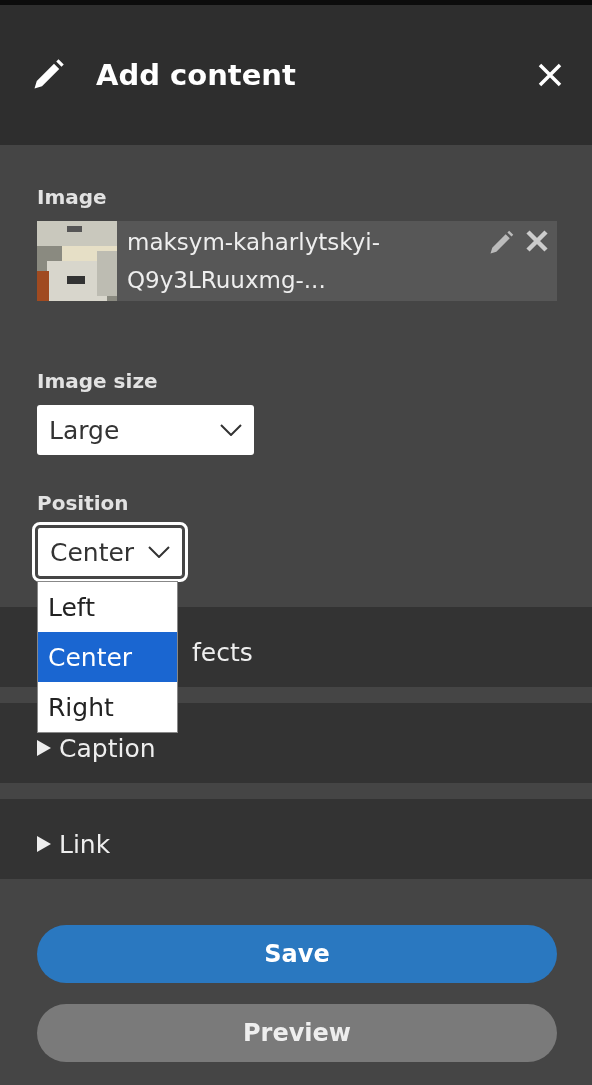  Describe the element at coordinates (297, 1033) in the screenshot. I see `preview-button: Preview` at that location.